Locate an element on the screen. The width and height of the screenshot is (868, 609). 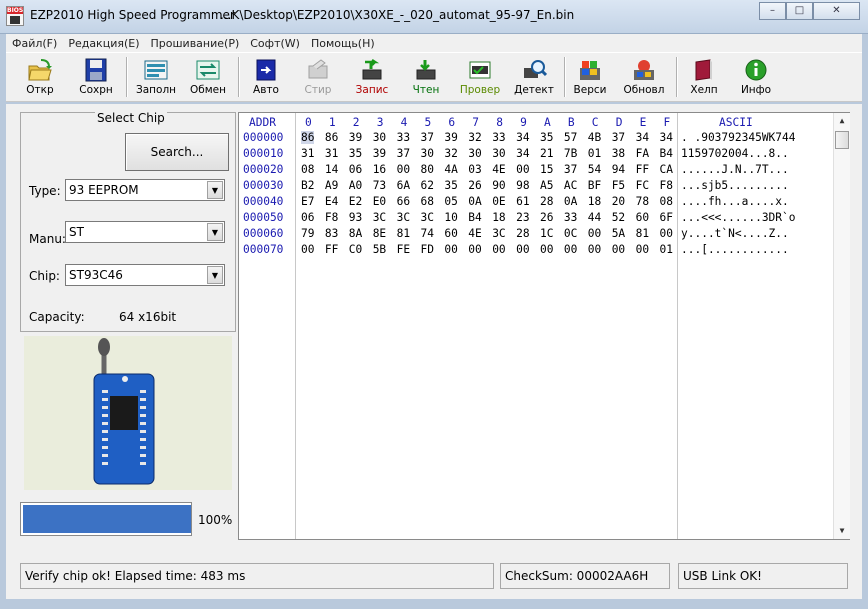
version-button: Верси is located at coordinates (590, 78).